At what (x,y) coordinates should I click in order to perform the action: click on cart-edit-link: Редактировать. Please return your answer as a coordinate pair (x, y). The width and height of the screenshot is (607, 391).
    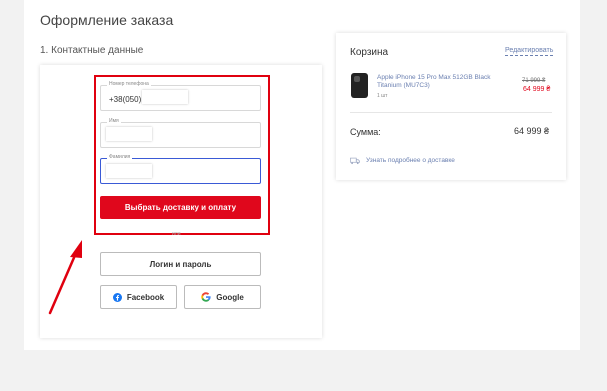
    Looking at the image, I should click on (529, 51).